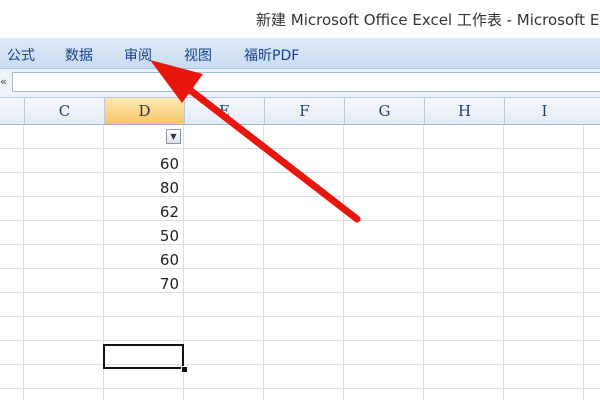 The height and width of the screenshot is (400, 600). I want to click on formula-bar: «, so click(300, 83).